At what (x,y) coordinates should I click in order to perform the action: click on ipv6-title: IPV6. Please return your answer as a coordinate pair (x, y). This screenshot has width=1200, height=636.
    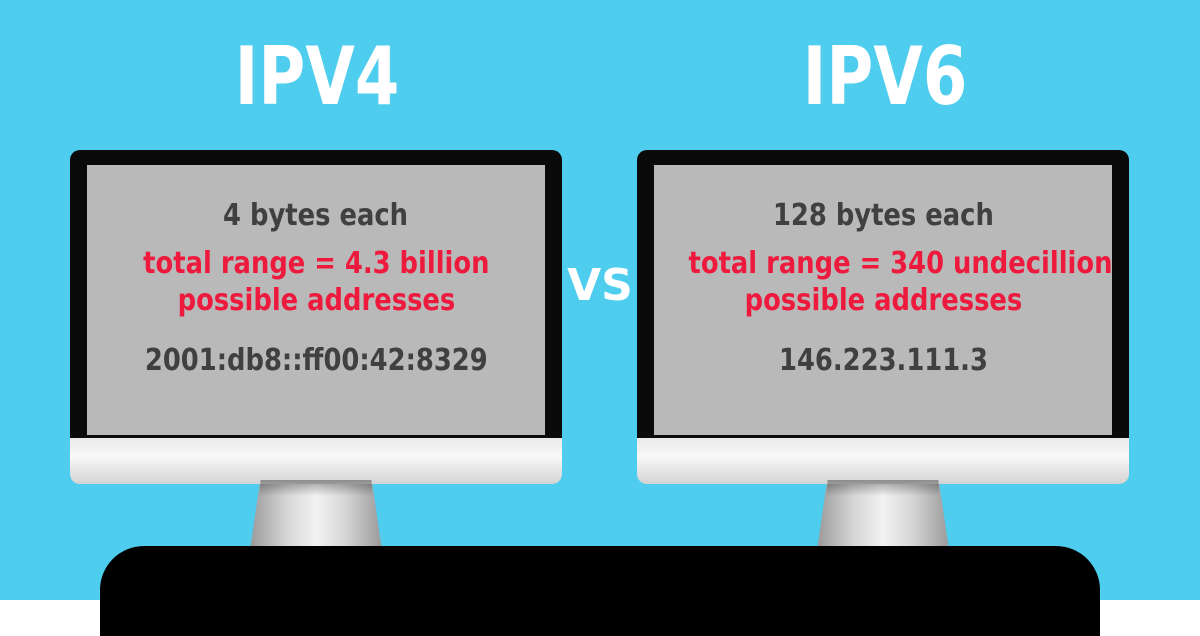
    Looking at the image, I should click on (885, 76).